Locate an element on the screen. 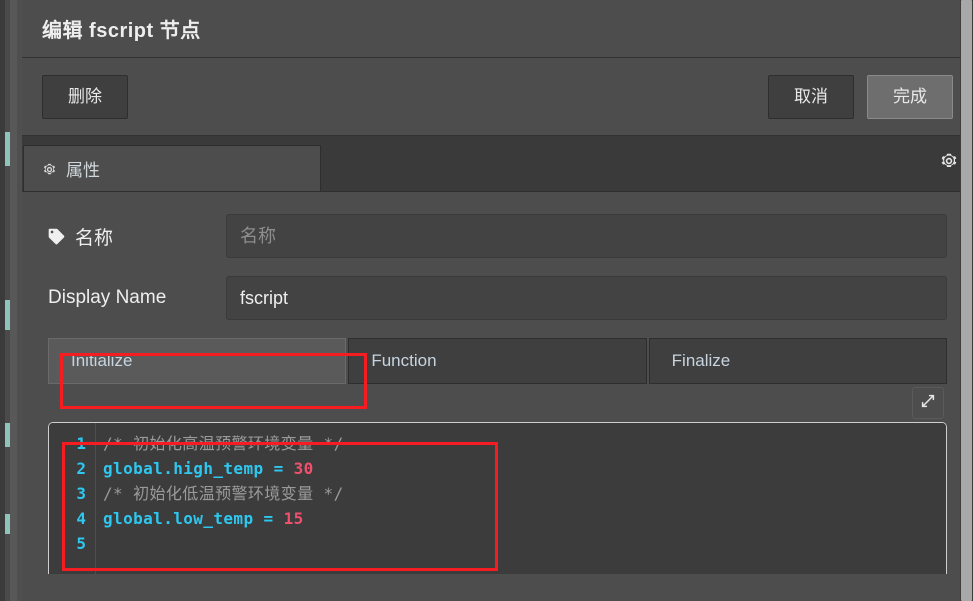 The height and width of the screenshot is (601, 973). display-name-row: Display Name is located at coordinates (497, 298).